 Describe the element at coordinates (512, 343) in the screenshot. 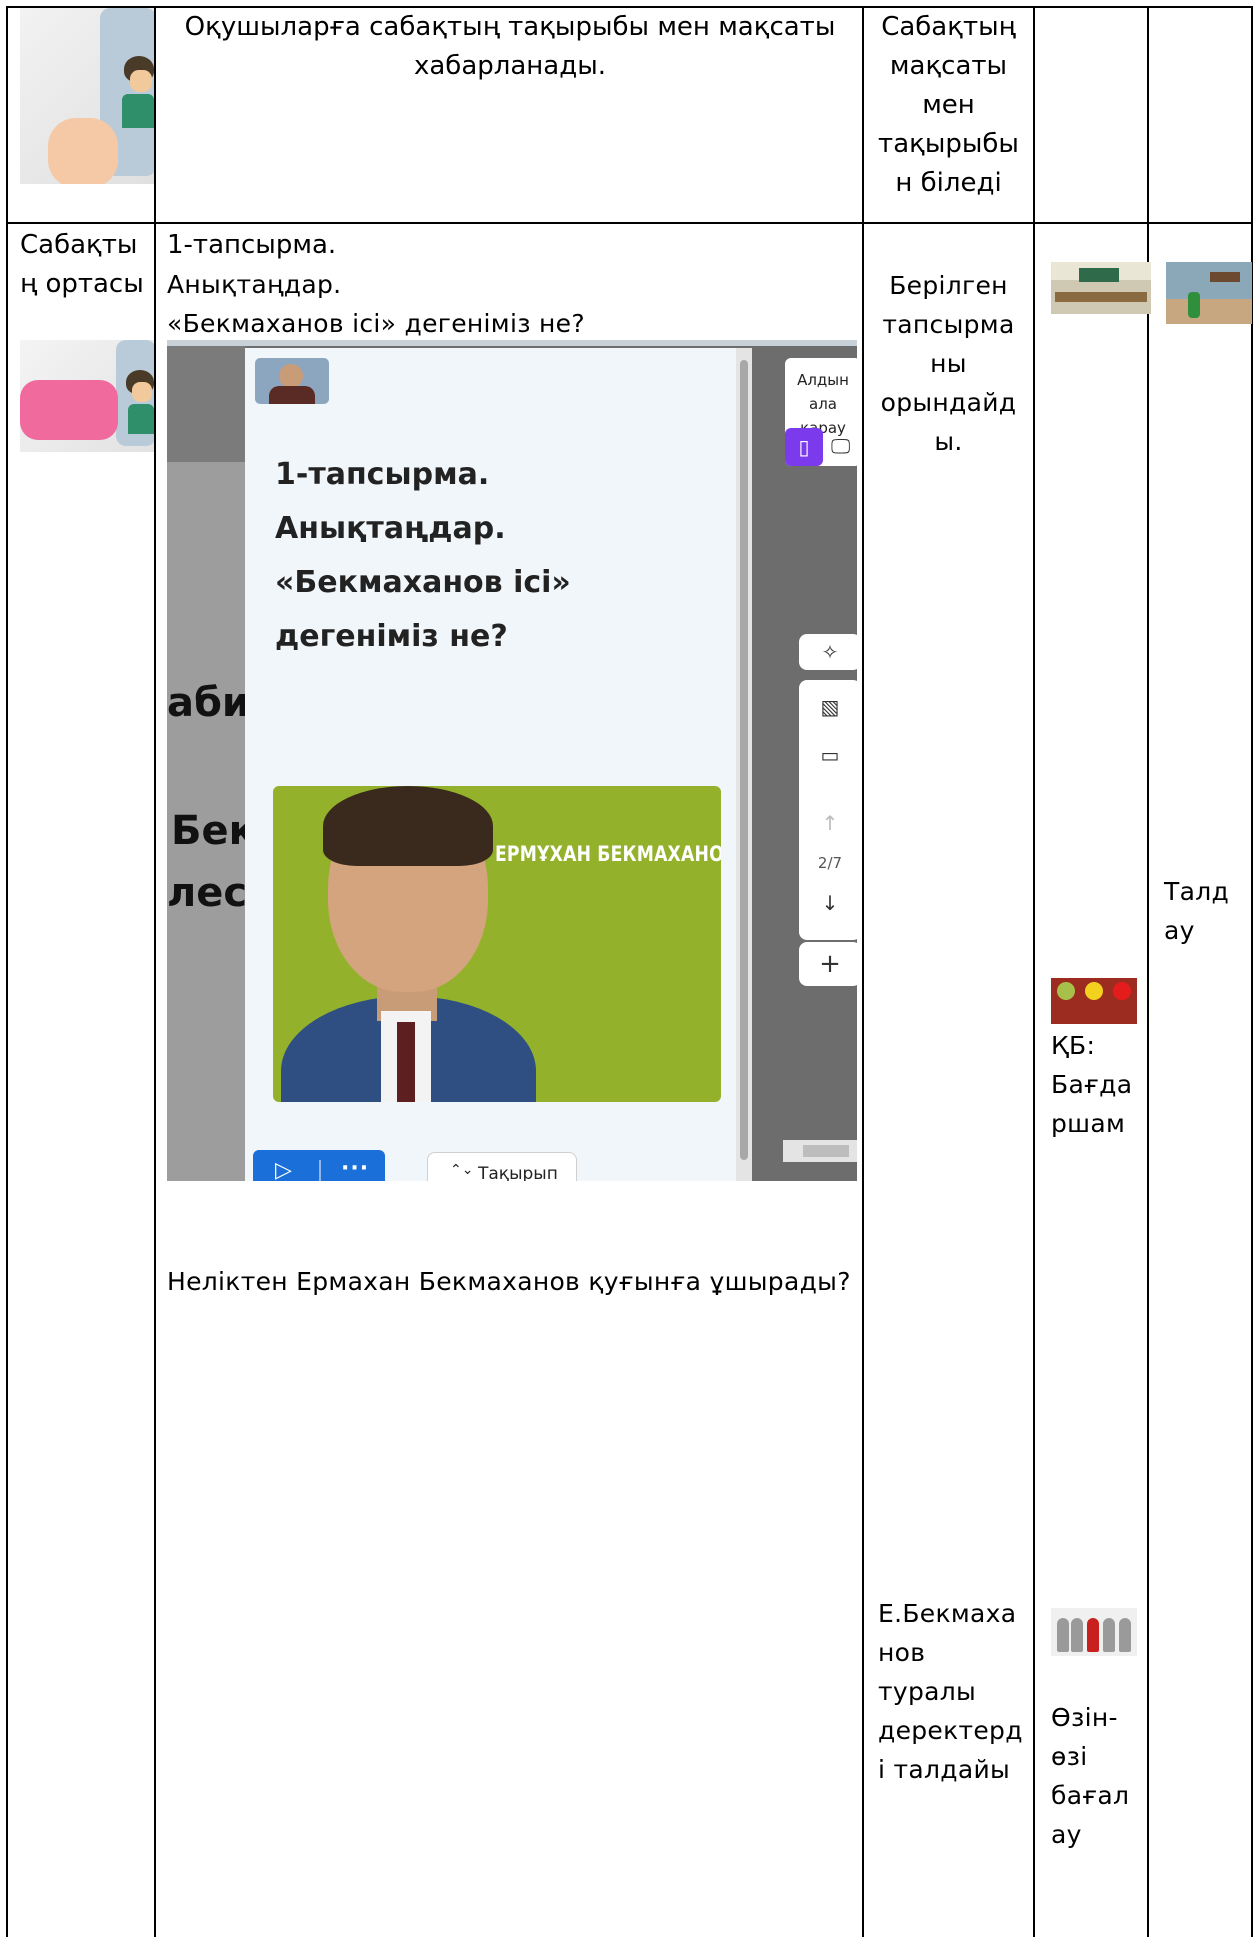

I see `top-strip` at that location.